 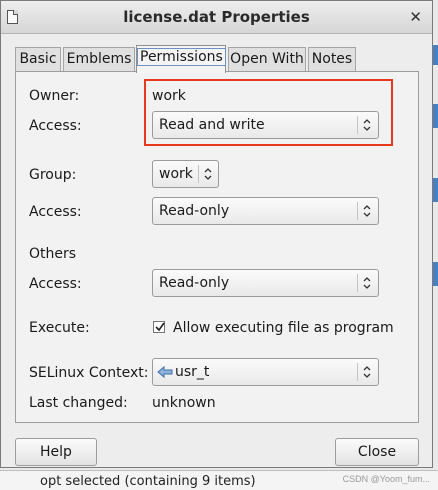 I want to click on close-icon: ✕, so click(x=415, y=17).